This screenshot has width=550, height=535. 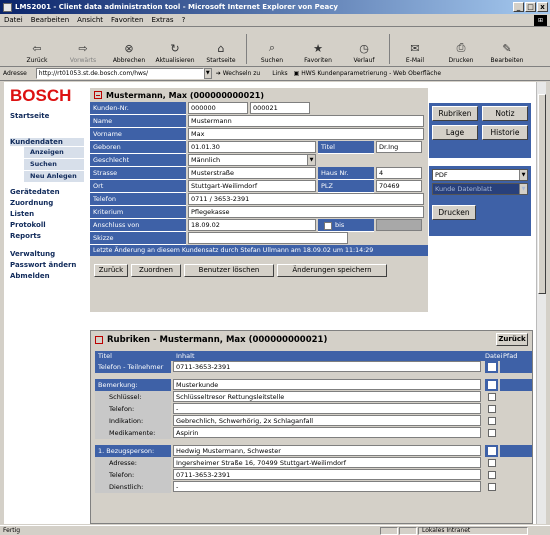 I want to click on nav-neu-anlegen: Neu Anlegen, so click(x=54, y=176).